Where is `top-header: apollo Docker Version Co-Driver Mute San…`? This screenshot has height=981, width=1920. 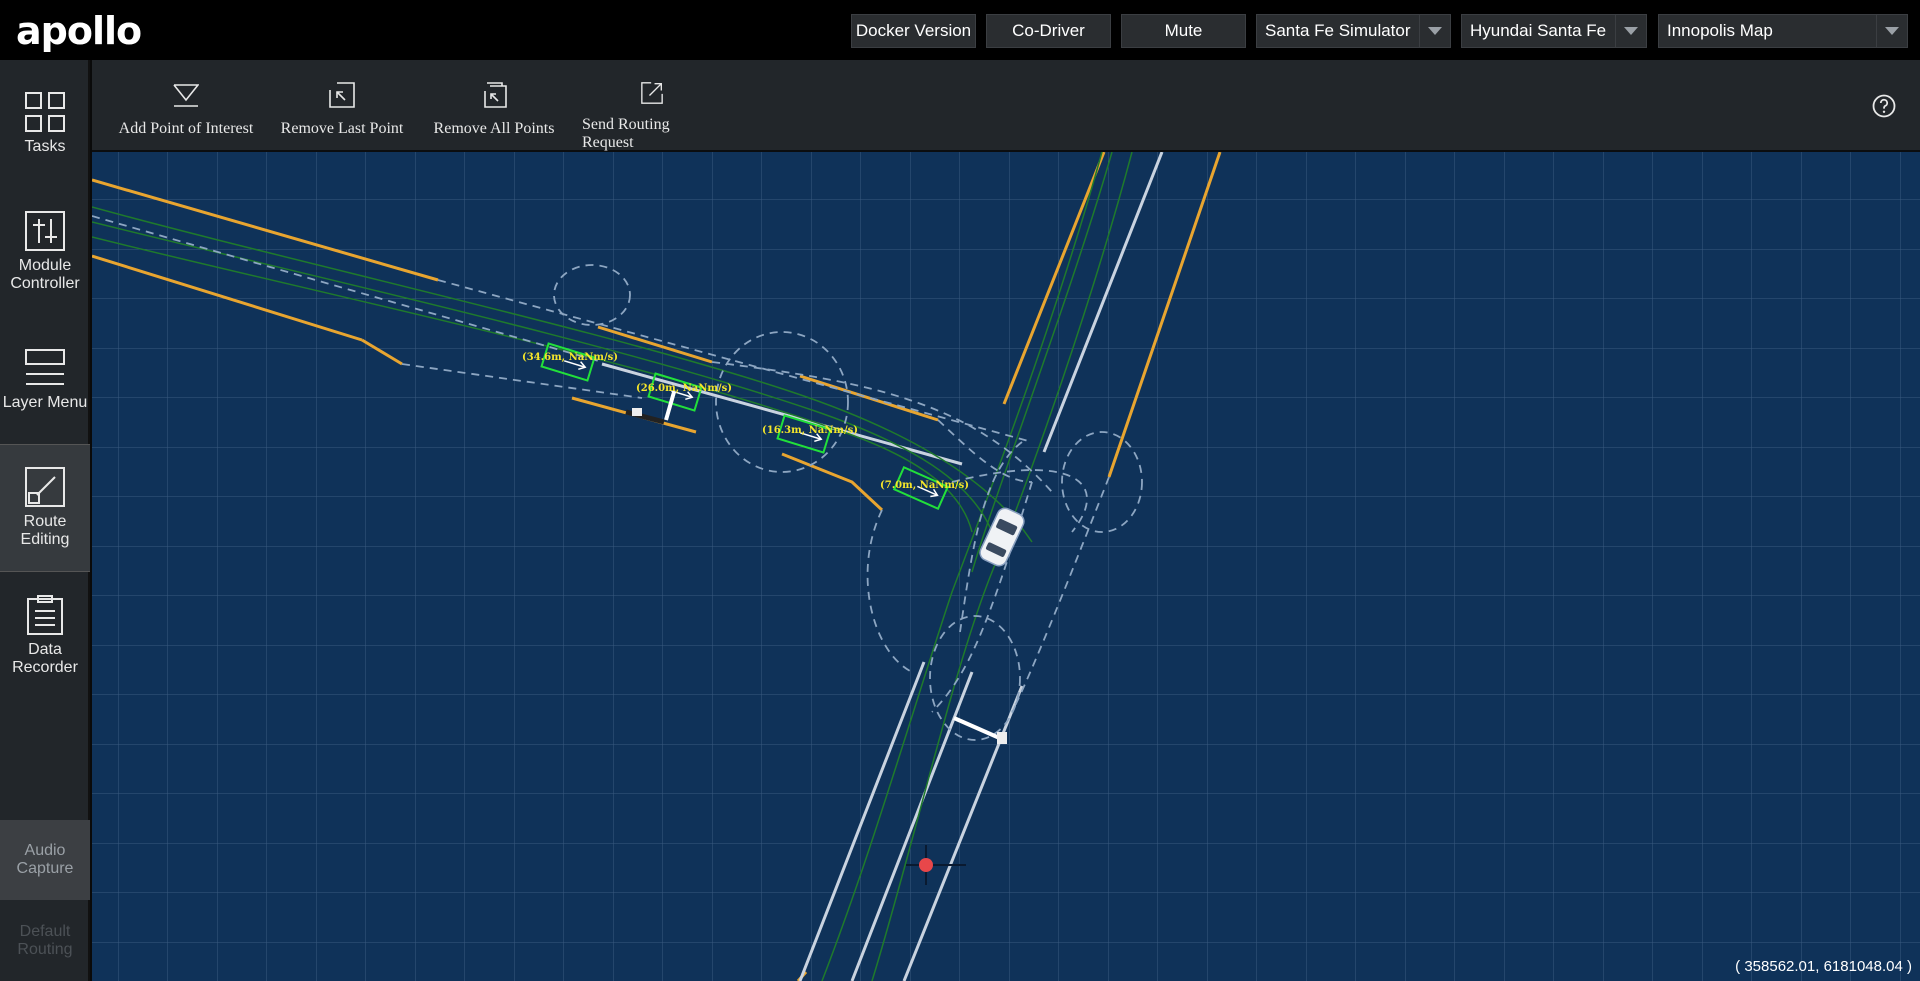
top-header: apollo Docker Version Co-Driver Mute San… is located at coordinates (960, 30).